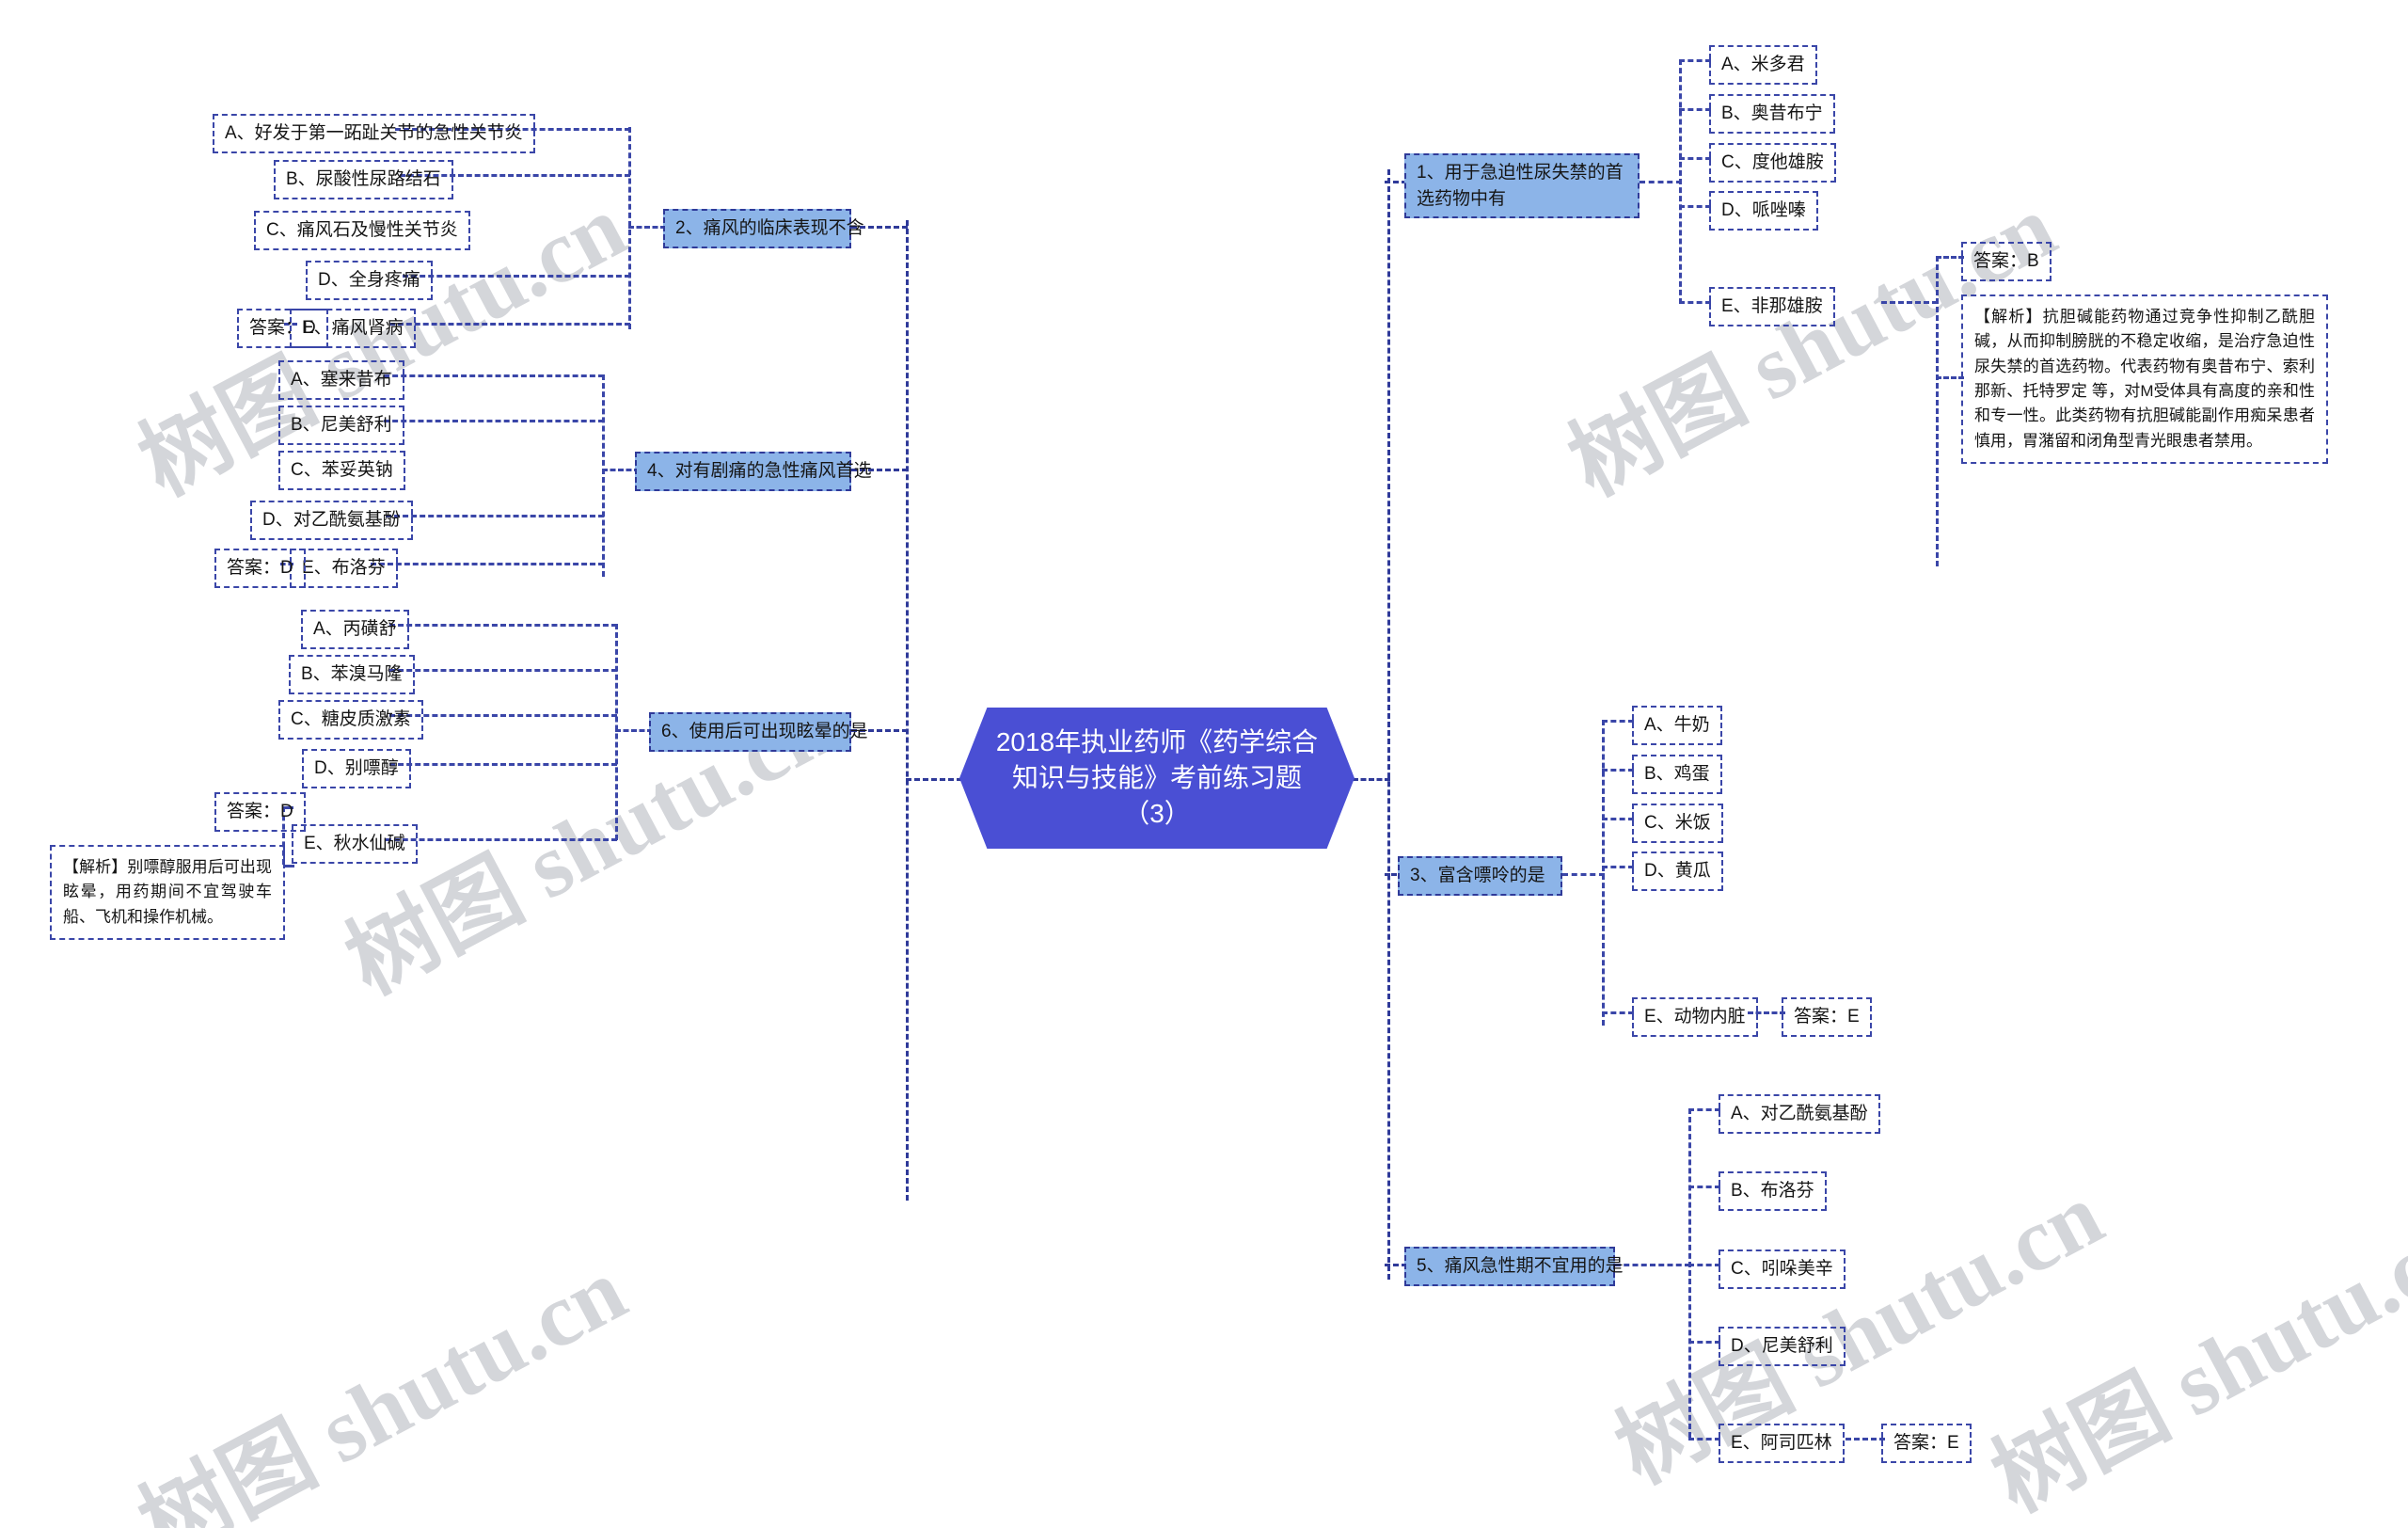 The height and width of the screenshot is (1528, 2408). What do you see at coordinates (260, 568) in the screenshot?
I see `answer-node-q4: 答案：D` at bounding box center [260, 568].